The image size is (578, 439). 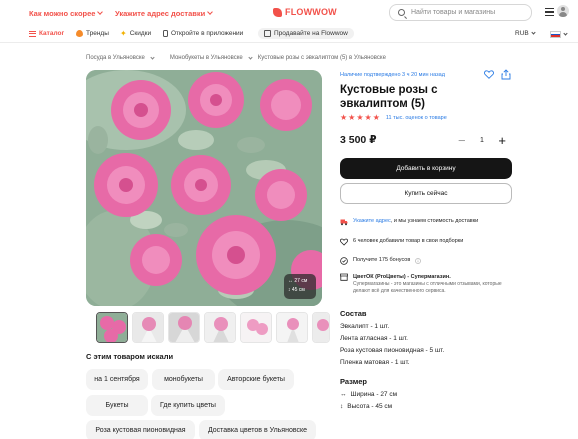 I want to click on info-icon, so click(x=418, y=261).